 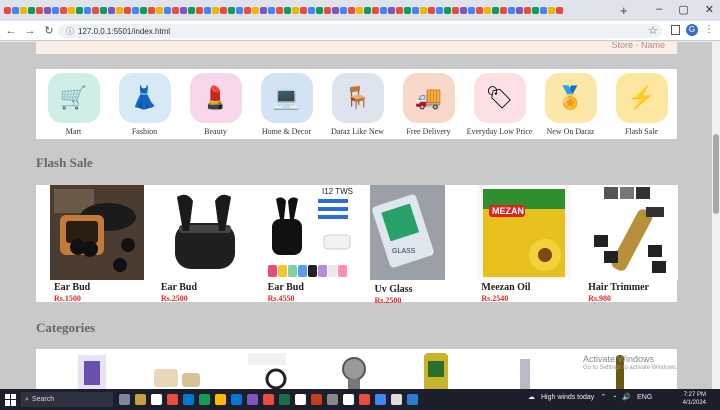 What do you see at coordinates (644, 397) in the screenshot?
I see `language-indicator: ENG` at bounding box center [644, 397].